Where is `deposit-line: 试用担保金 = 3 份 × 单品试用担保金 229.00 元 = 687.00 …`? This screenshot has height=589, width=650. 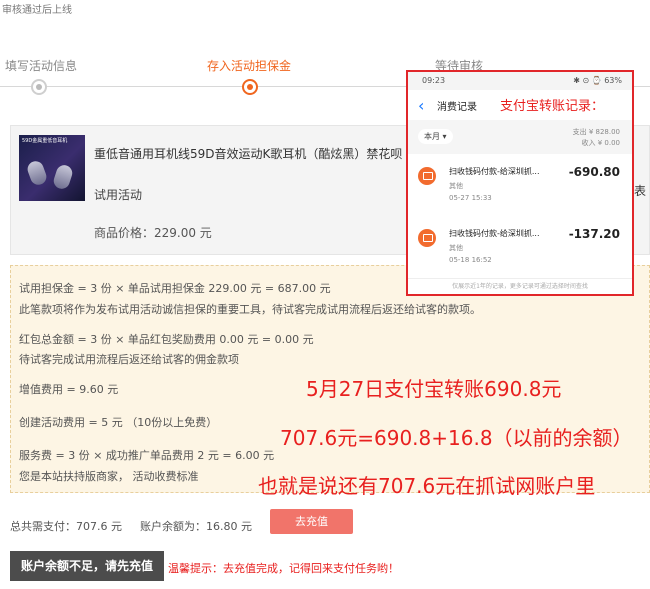
deposit-line: 试用担保金 = 3 份 × 单品试用担保金 229.00 元 = 687.00 … is located at coordinates (175, 288).